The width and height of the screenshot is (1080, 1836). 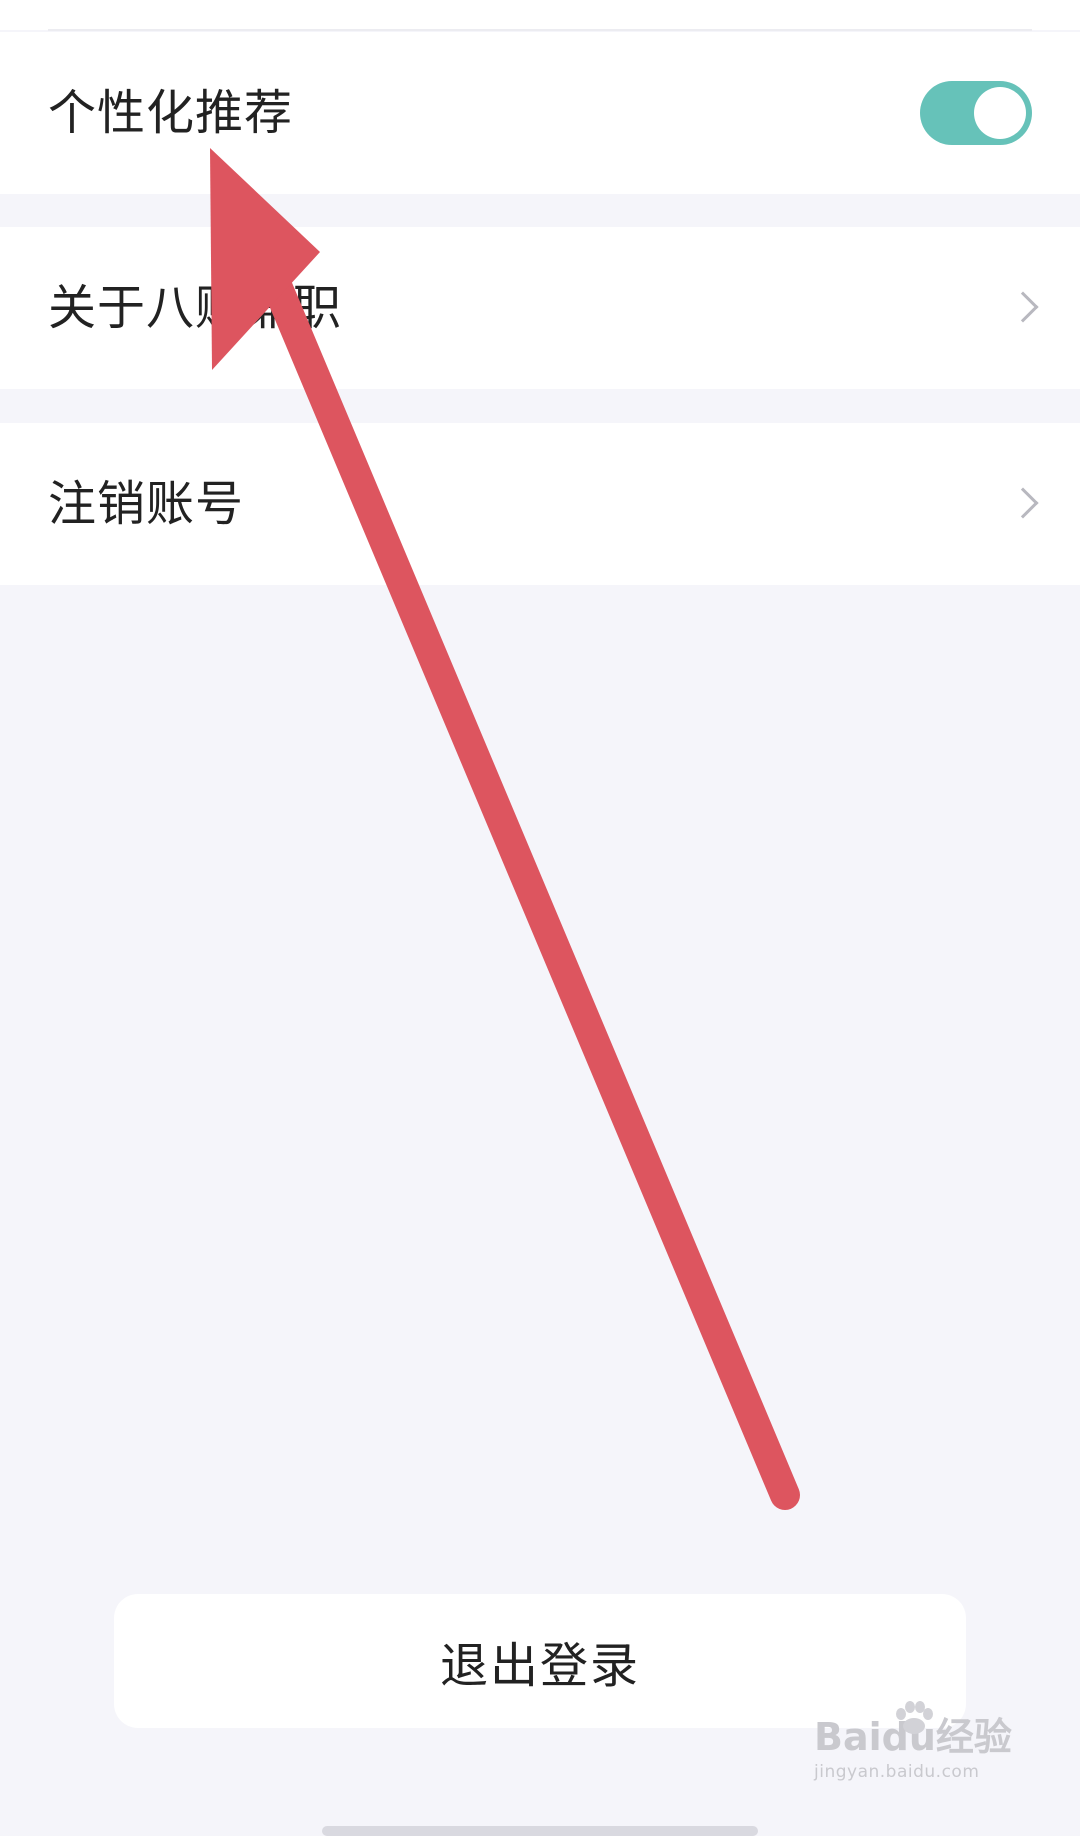 I want to click on cancel-account-label: 注销账号, so click(x=146, y=504).